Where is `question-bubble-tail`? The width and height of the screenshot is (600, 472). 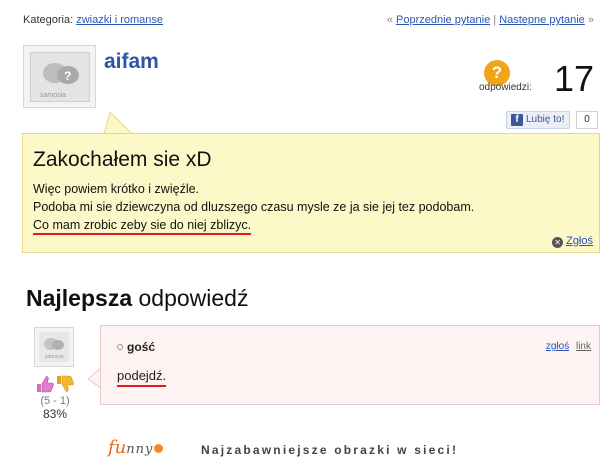 question-bubble-tail is located at coordinates (118, 123).